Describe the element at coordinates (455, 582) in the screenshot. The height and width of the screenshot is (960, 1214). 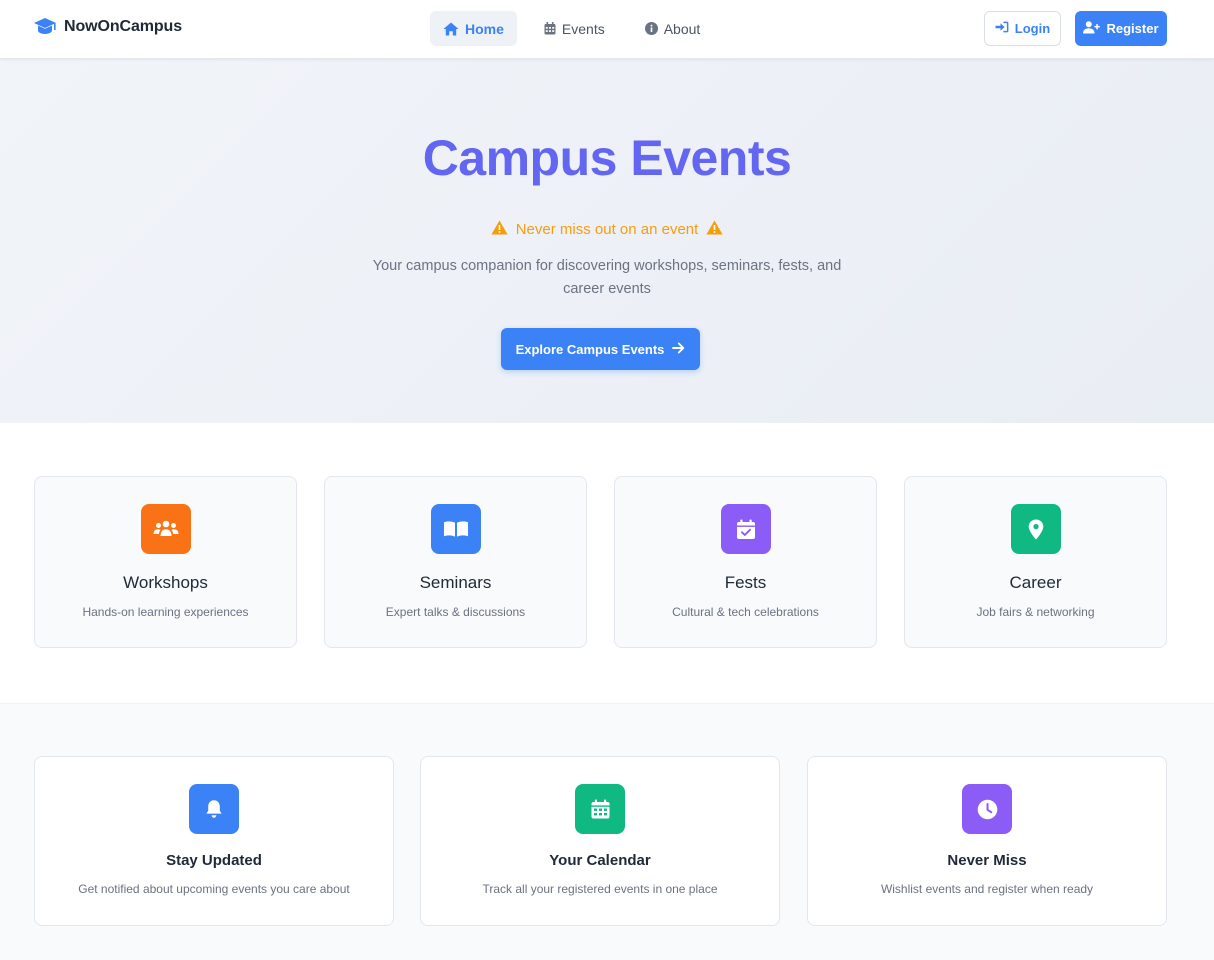
I see `category-title: Seminars` at that location.